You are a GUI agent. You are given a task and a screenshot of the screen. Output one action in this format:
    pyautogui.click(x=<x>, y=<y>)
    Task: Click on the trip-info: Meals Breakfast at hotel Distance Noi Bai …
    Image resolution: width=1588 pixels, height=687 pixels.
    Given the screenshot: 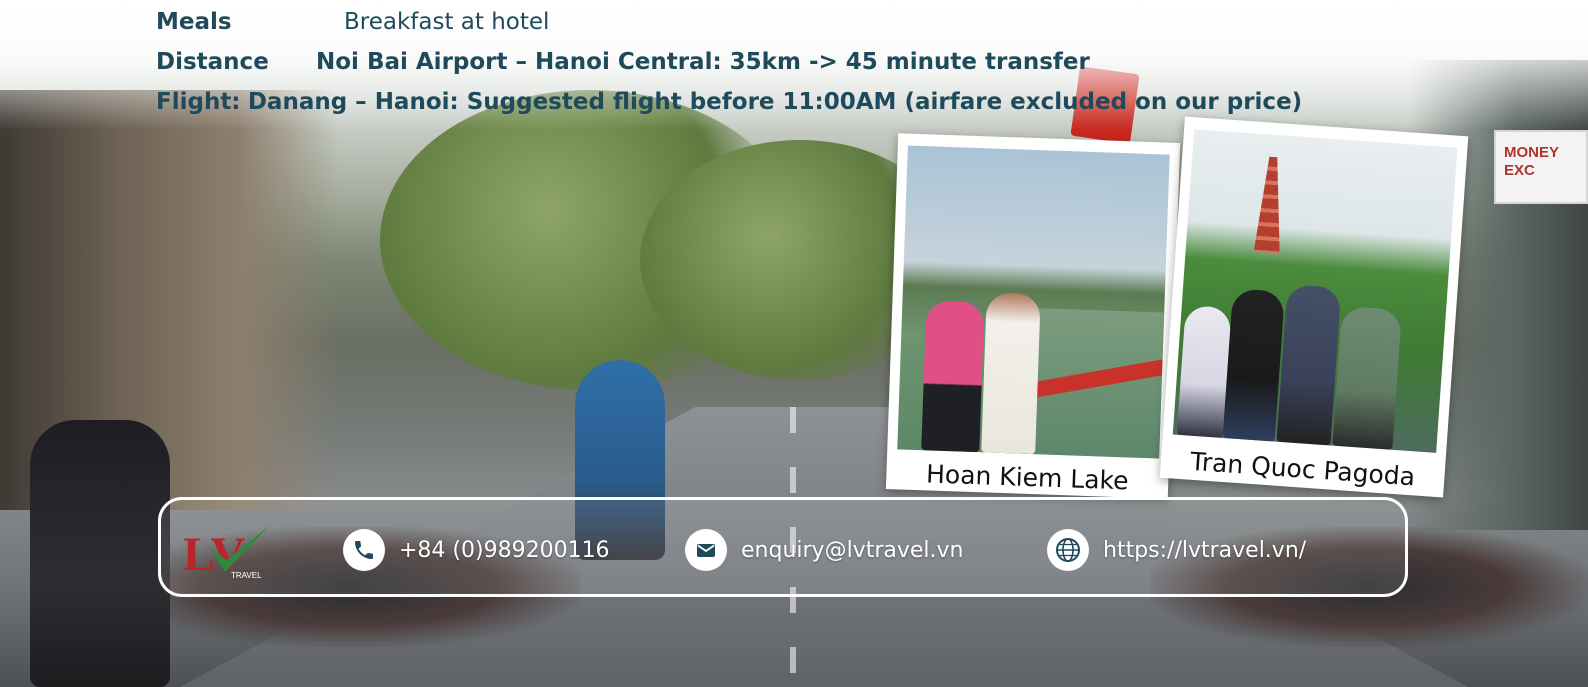 What is the action you would take?
    pyautogui.click(x=729, y=62)
    